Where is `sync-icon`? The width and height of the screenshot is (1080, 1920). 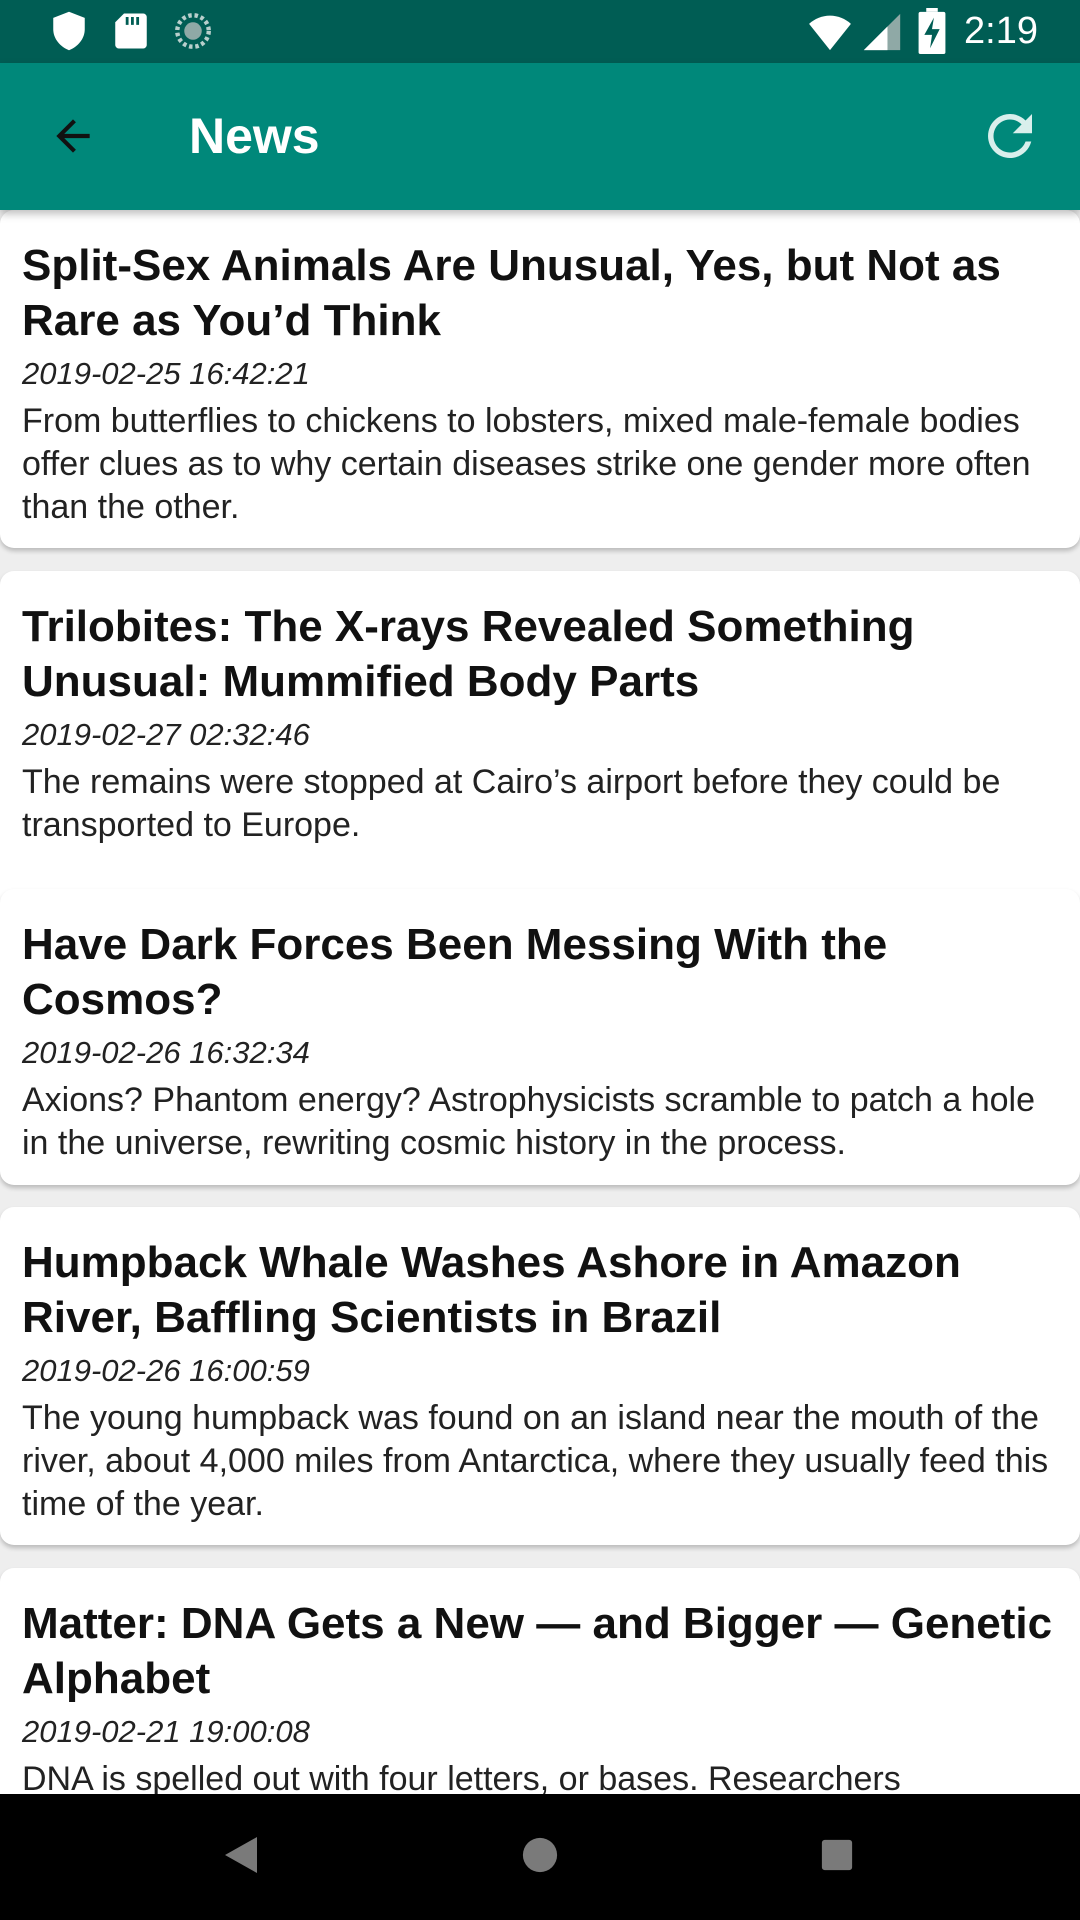
sync-icon is located at coordinates (193, 31).